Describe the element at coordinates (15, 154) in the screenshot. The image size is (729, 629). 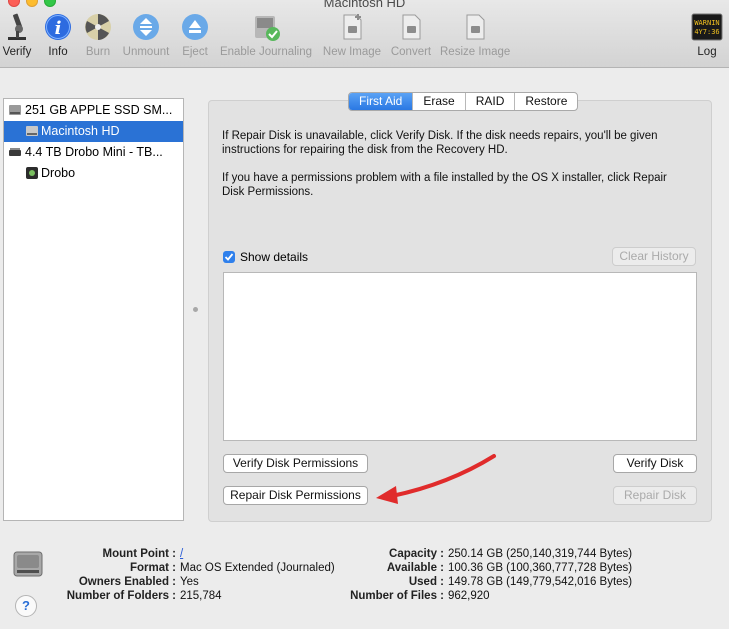
I see `external-drive-icon` at that location.